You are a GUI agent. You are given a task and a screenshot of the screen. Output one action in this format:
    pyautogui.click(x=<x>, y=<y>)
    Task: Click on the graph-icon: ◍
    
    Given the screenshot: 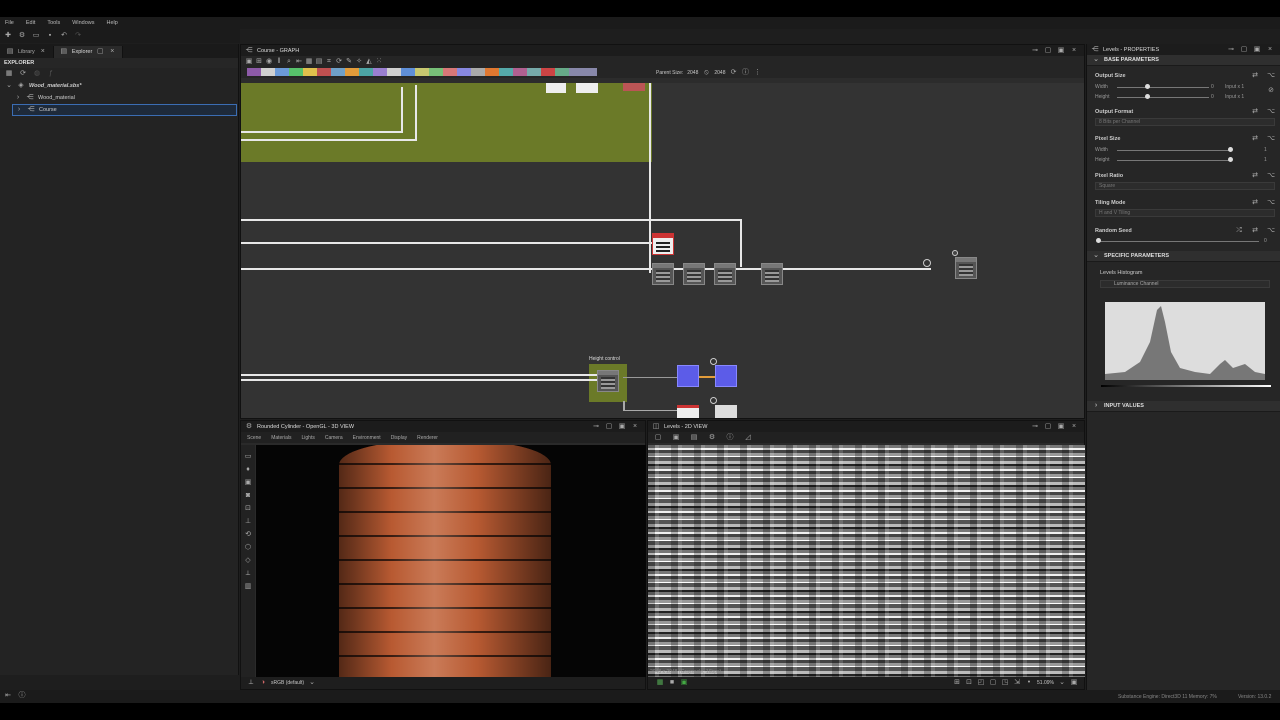 What is the action you would take?
    pyautogui.click(x=37, y=74)
    